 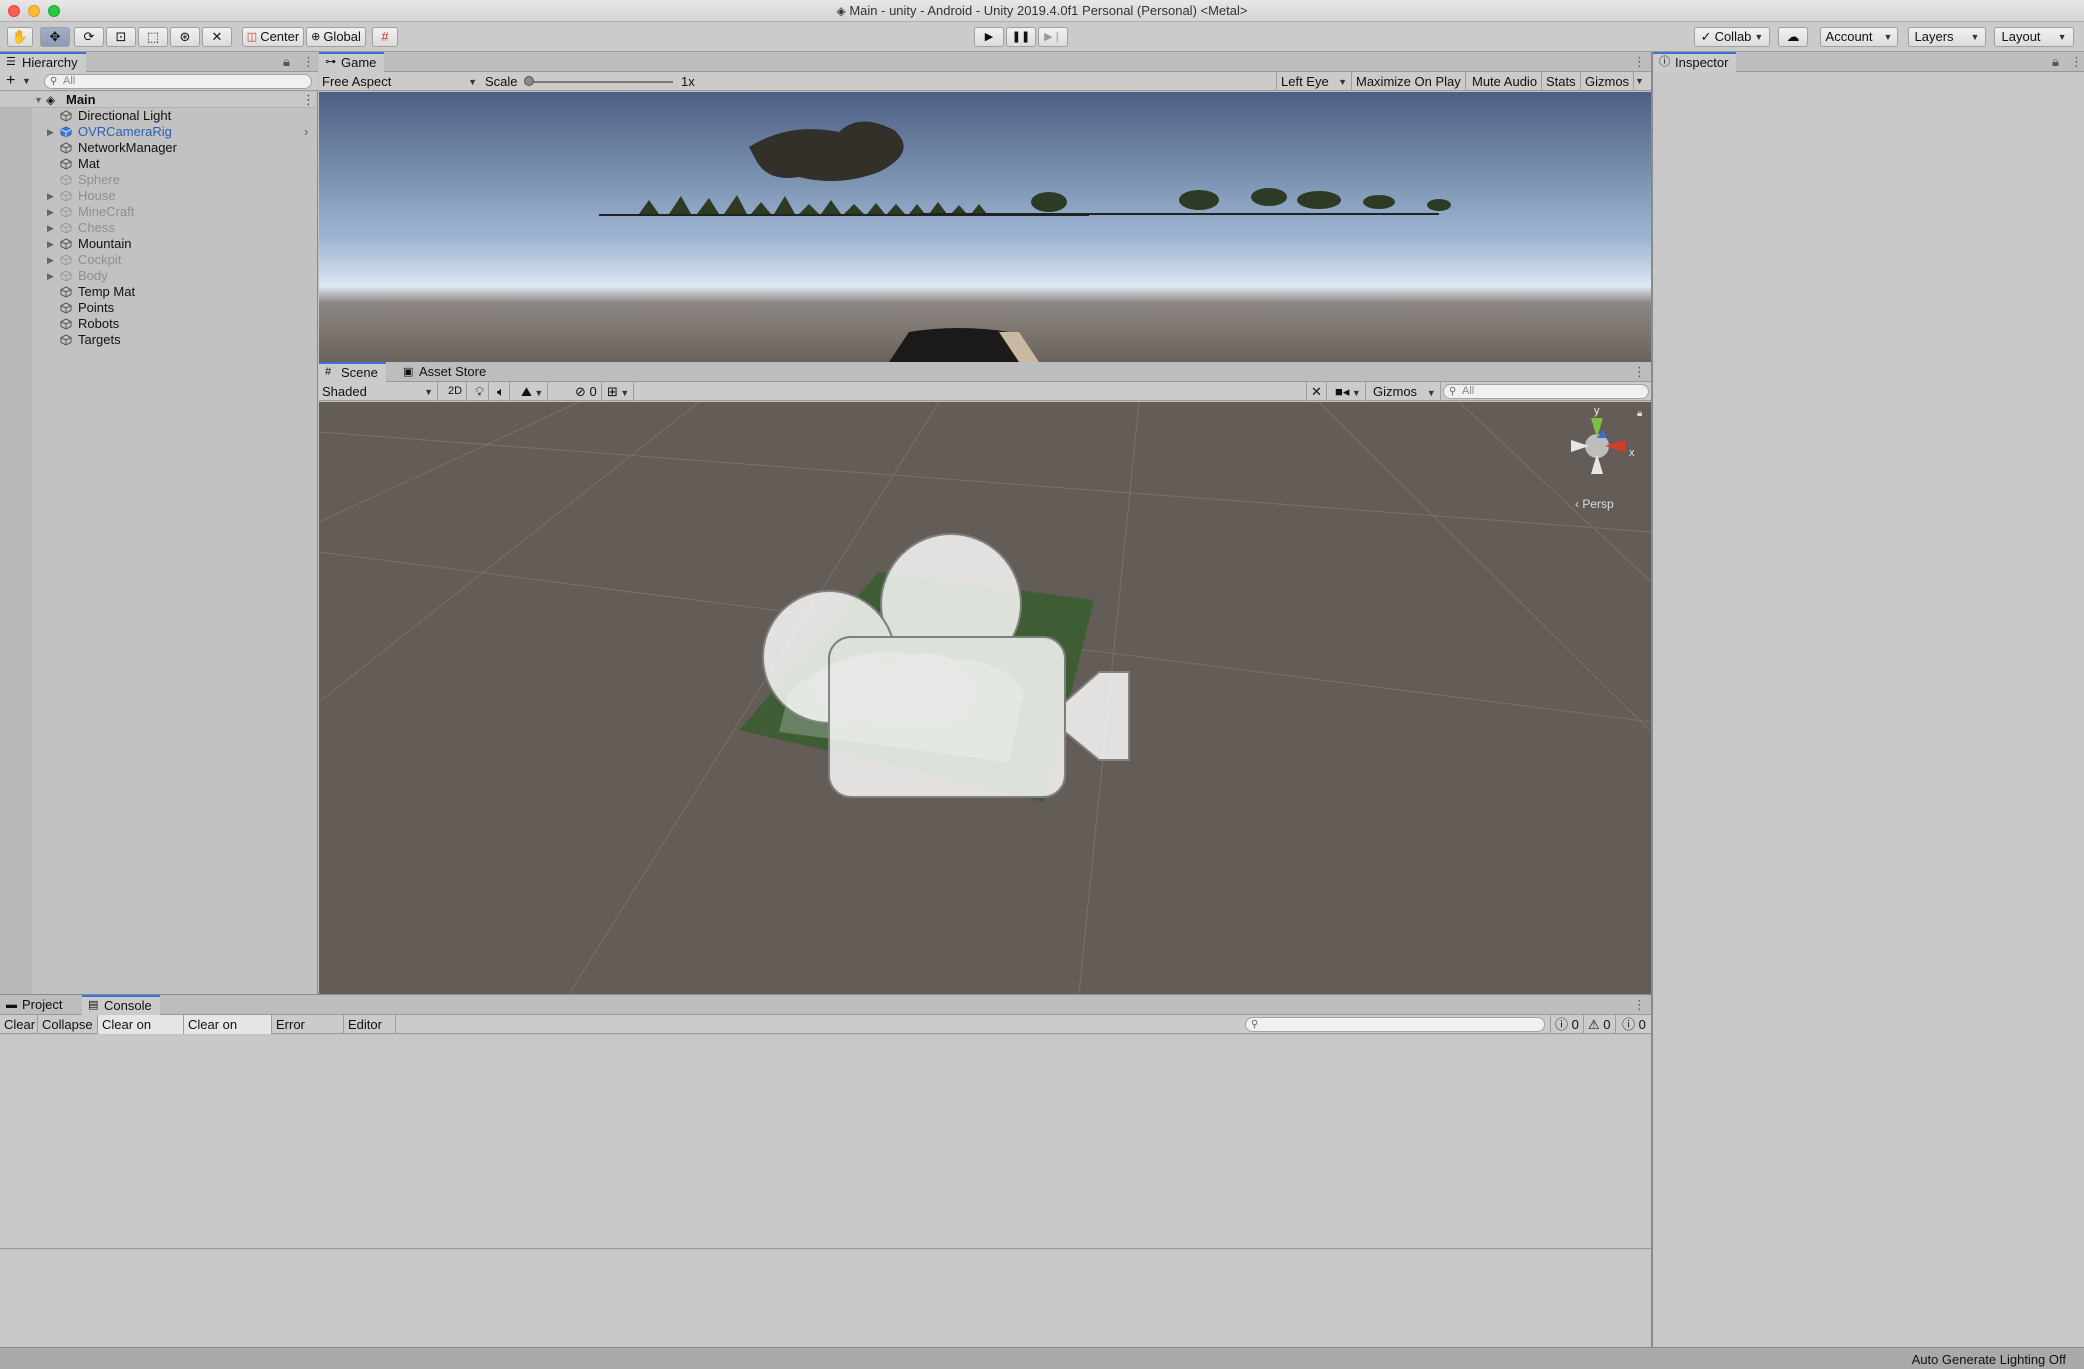 I want to click on error-pause-toggle: Error Pause, so click(x=308, y=1033).